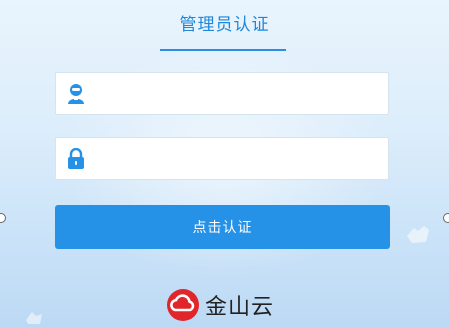  I want to click on authenticate-button: 点击认证, so click(222, 227).